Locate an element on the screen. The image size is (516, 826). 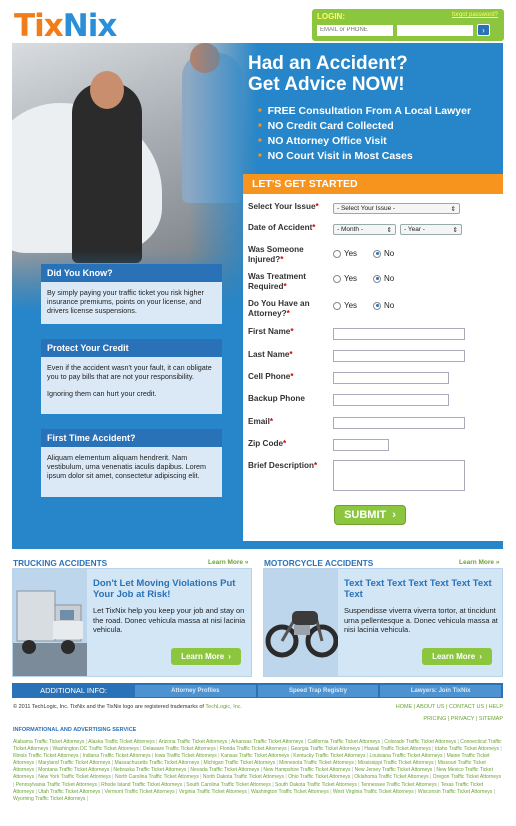
attorney-link: Utah Traffic Ticket Attorneys is located at coordinates (71, 792).